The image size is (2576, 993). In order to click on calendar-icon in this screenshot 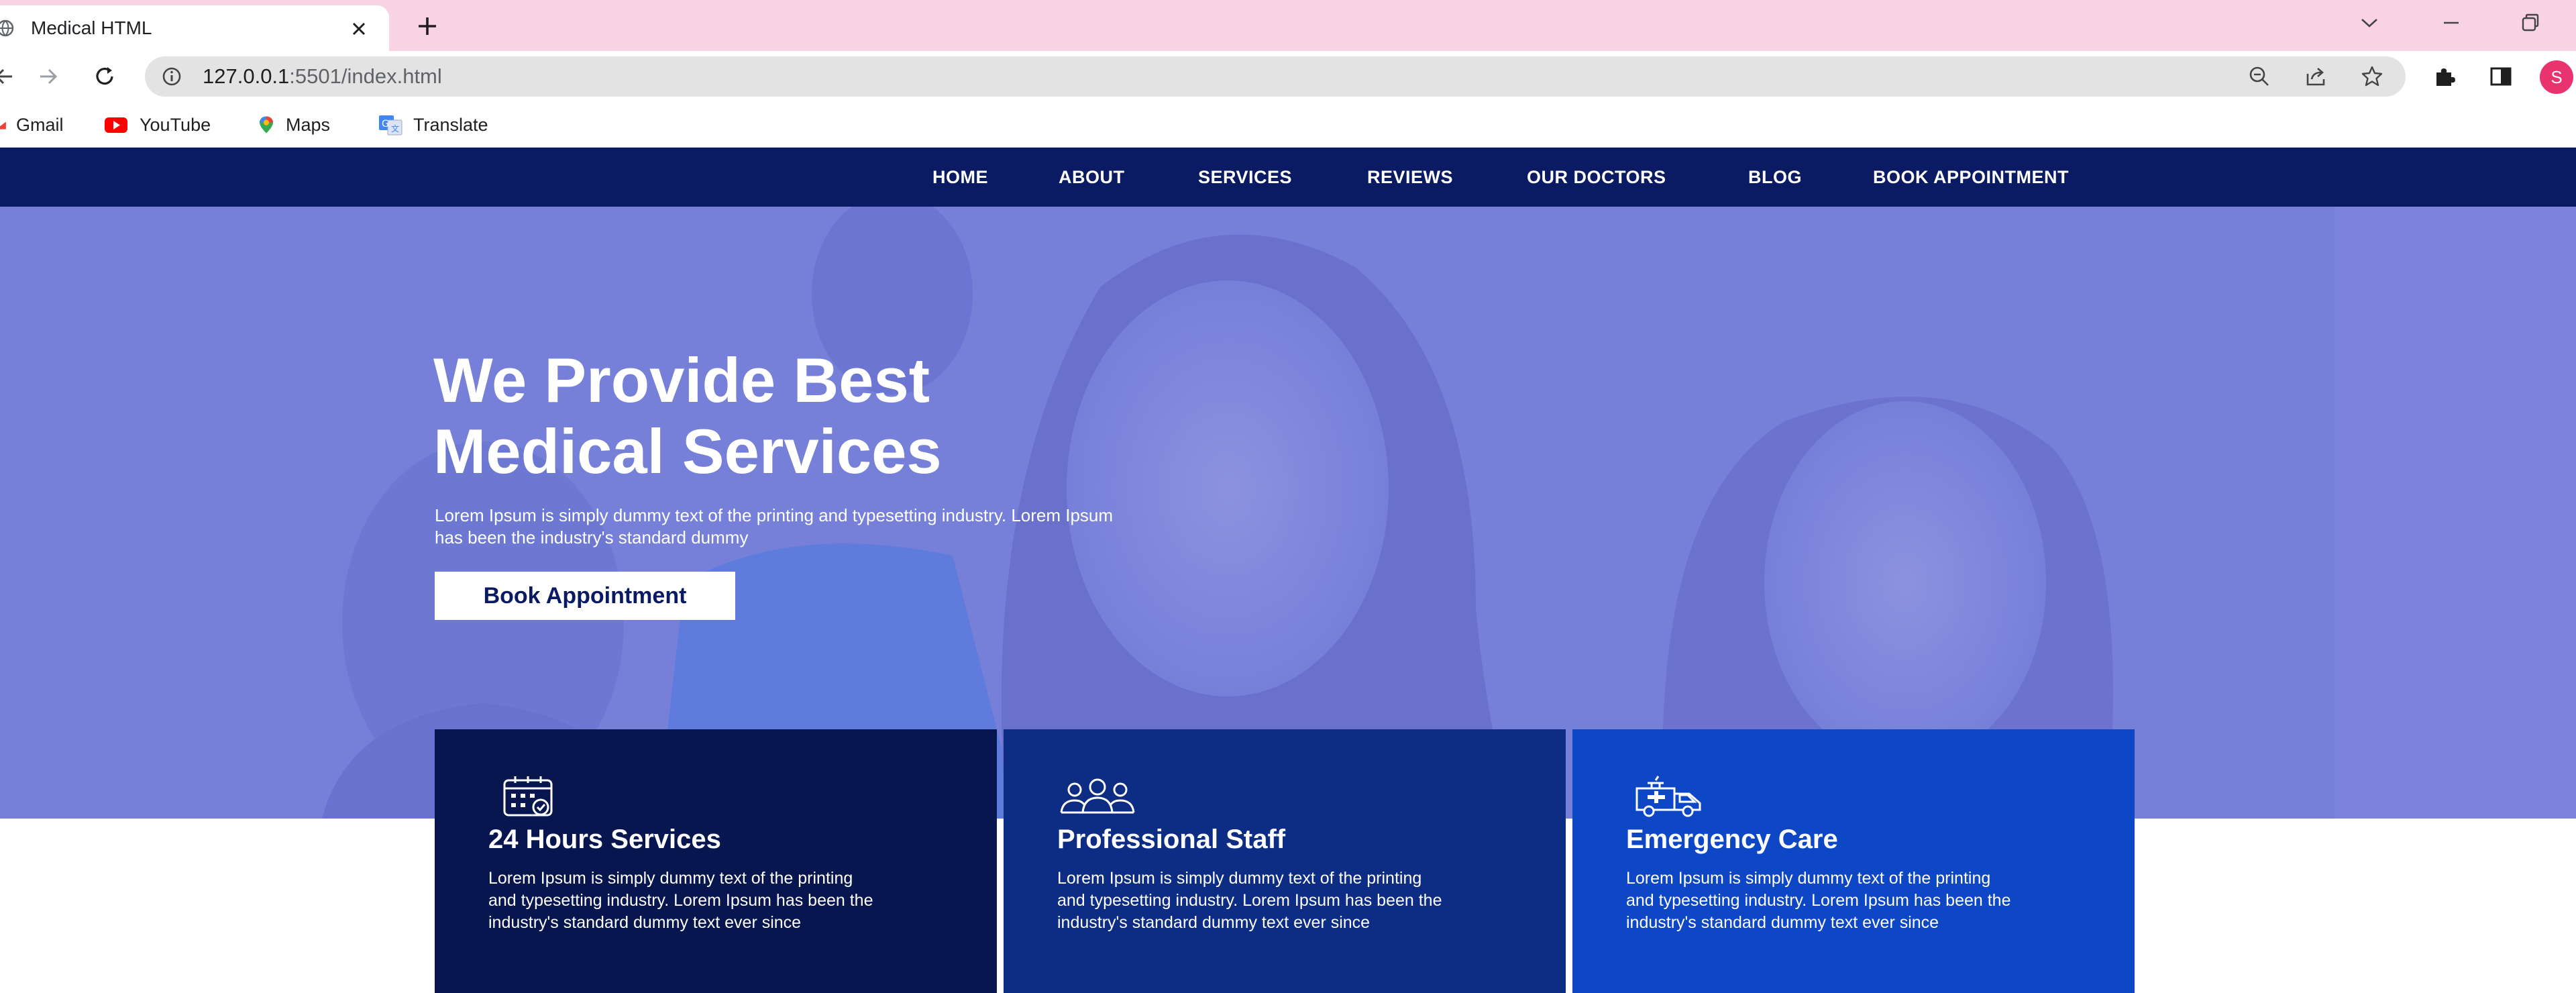, I will do `click(528, 796)`.